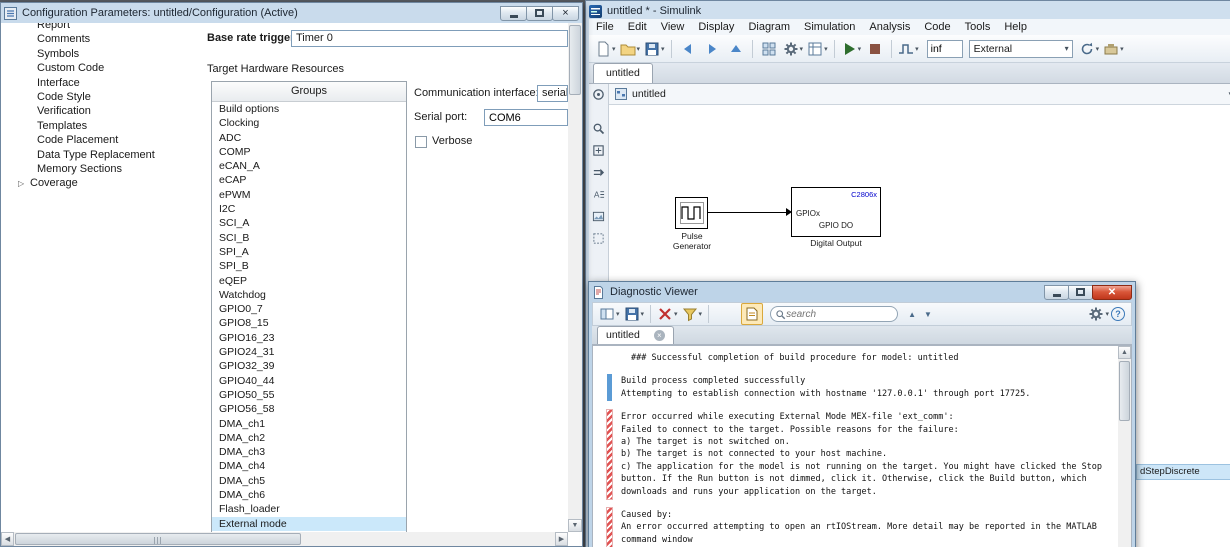 This screenshot has height=547, width=1230. Describe the element at coordinates (309, 238) in the screenshot. I see `group-item: SCI_B` at that location.